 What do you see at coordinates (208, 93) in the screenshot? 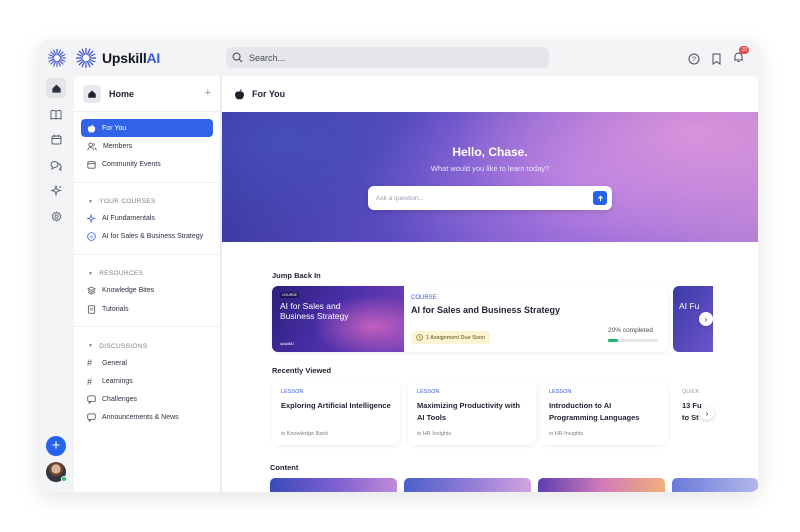
I see `add-space-button: +` at bounding box center [208, 93].